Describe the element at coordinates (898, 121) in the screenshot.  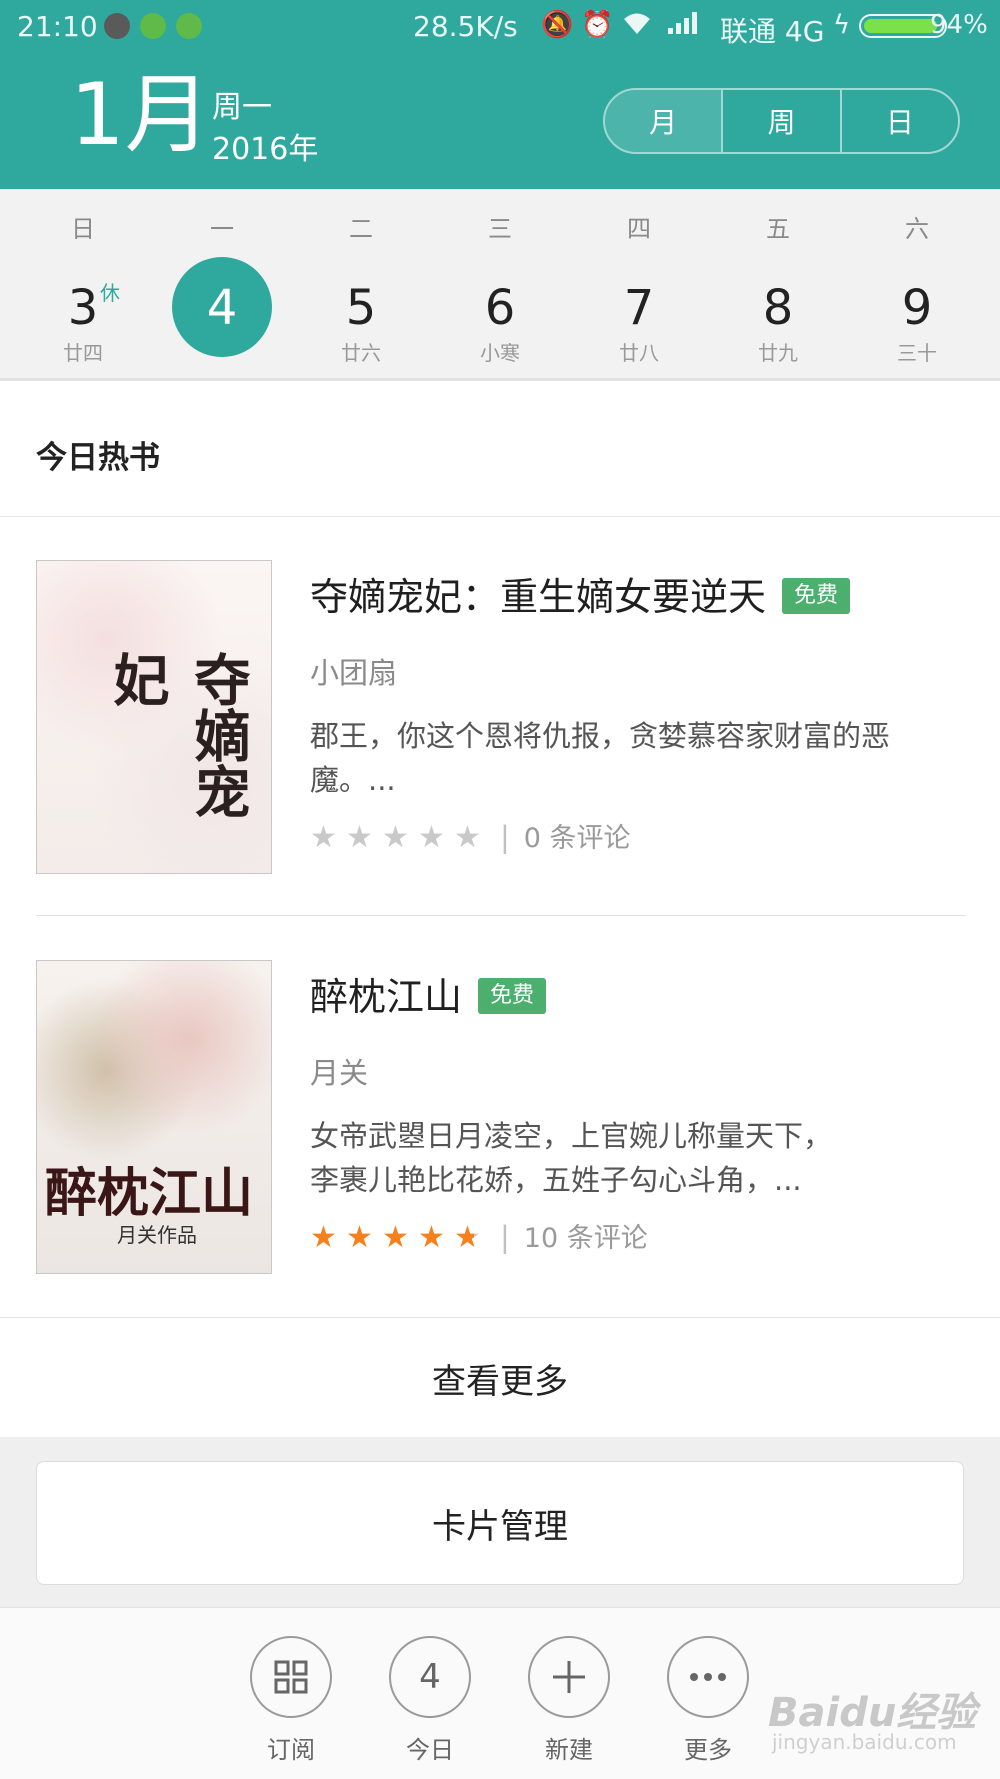
I see `tab-day-view: 日` at that location.